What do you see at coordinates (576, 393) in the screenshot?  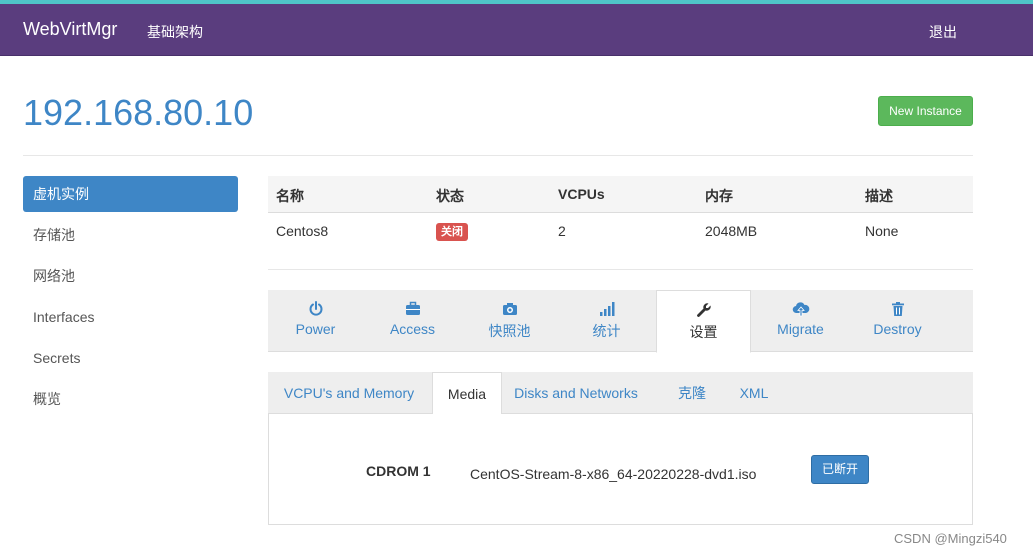 I see `tab-disks-networks: Disks and Networks` at bounding box center [576, 393].